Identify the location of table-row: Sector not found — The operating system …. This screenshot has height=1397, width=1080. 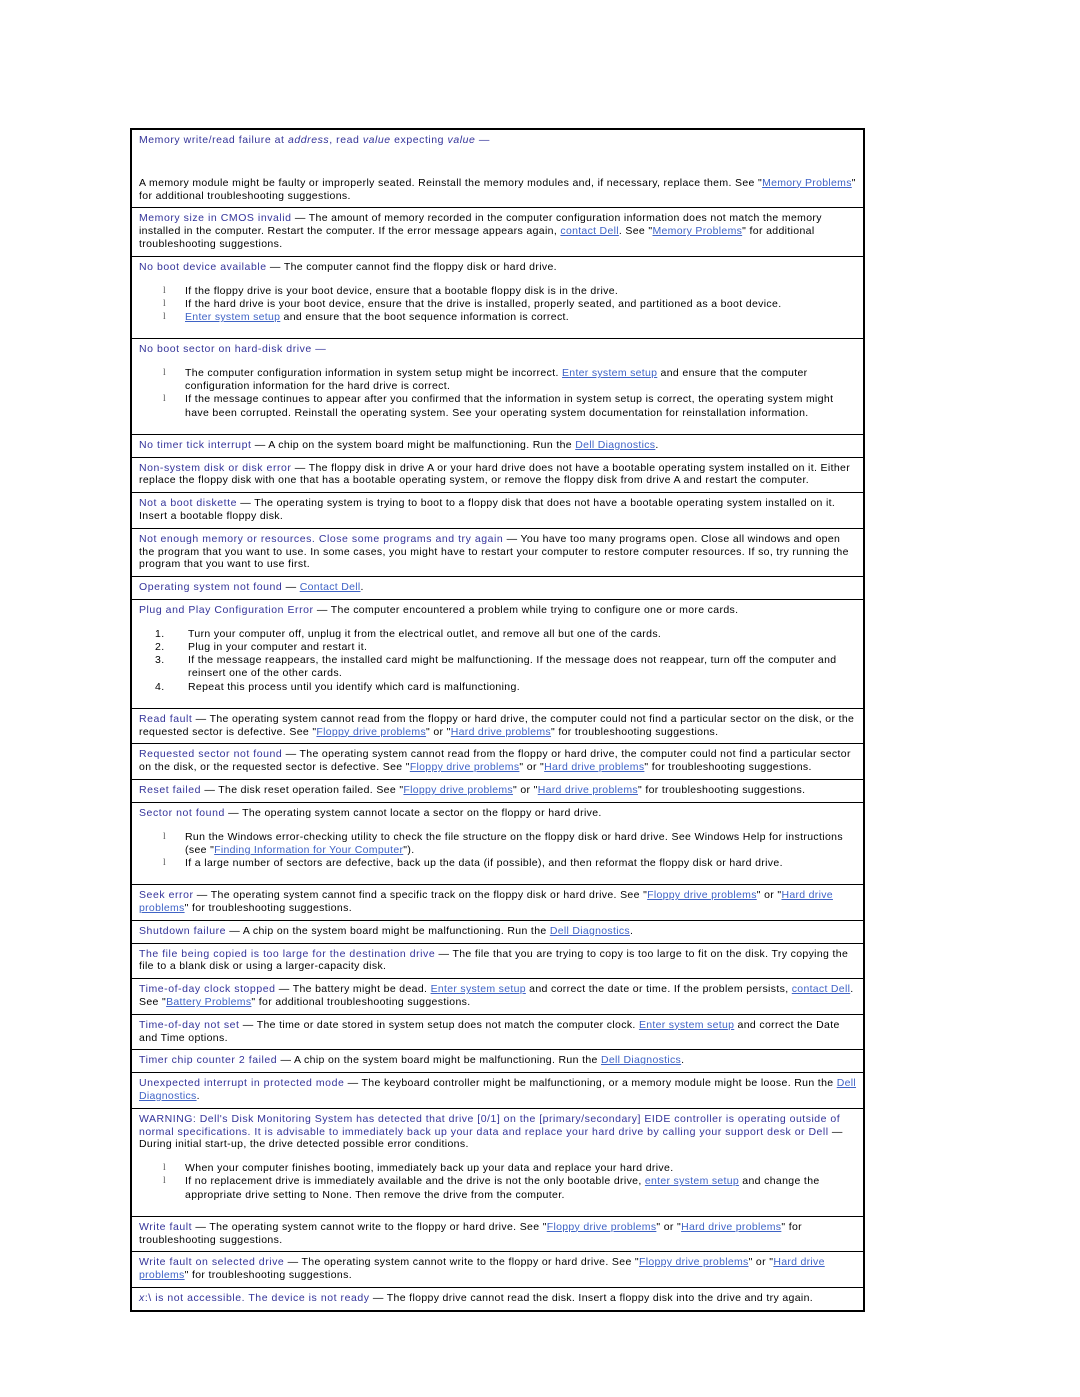
(497, 843).